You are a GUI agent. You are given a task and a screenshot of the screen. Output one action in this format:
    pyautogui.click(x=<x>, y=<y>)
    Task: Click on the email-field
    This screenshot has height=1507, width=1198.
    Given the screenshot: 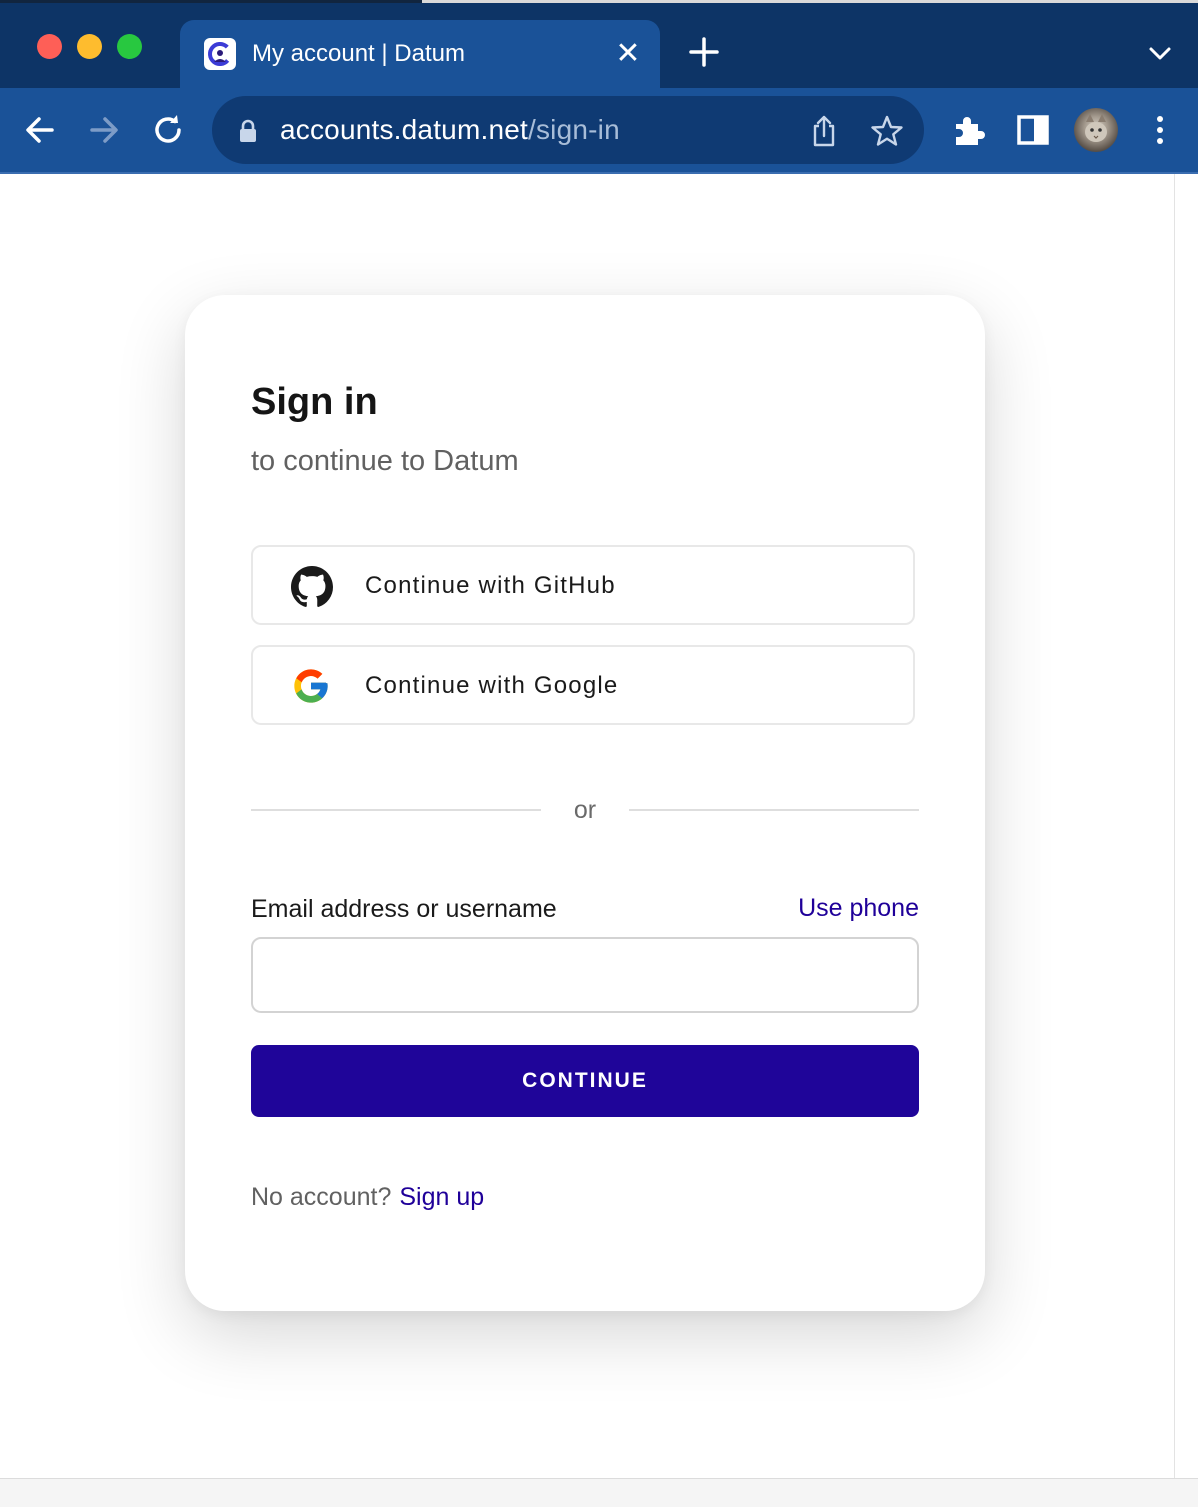 What is the action you would take?
    pyautogui.click(x=585, y=975)
    